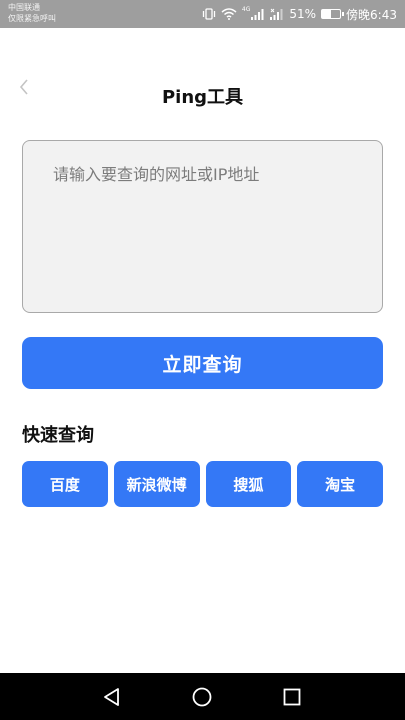 The height and width of the screenshot is (720, 405). I want to click on status-bar: 中国联通 仅限紧急呼叫 4G 51% 傍晚6:43, so click(202, 14).